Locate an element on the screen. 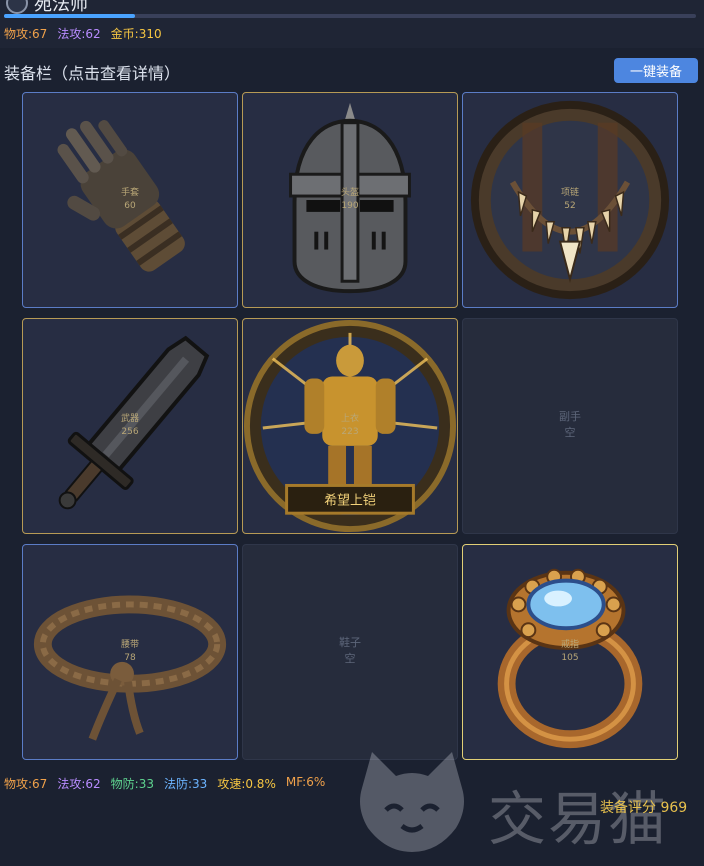 This screenshot has width=704, height=866. equipment-slot-gloves: 手套 60 is located at coordinates (130, 200).